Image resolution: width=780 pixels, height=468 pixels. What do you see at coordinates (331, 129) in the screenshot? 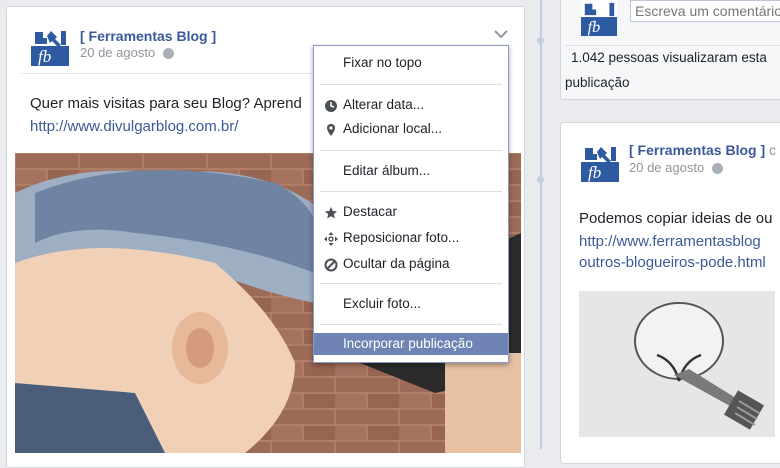
I see `location-pin-icon` at bounding box center [331, 129].